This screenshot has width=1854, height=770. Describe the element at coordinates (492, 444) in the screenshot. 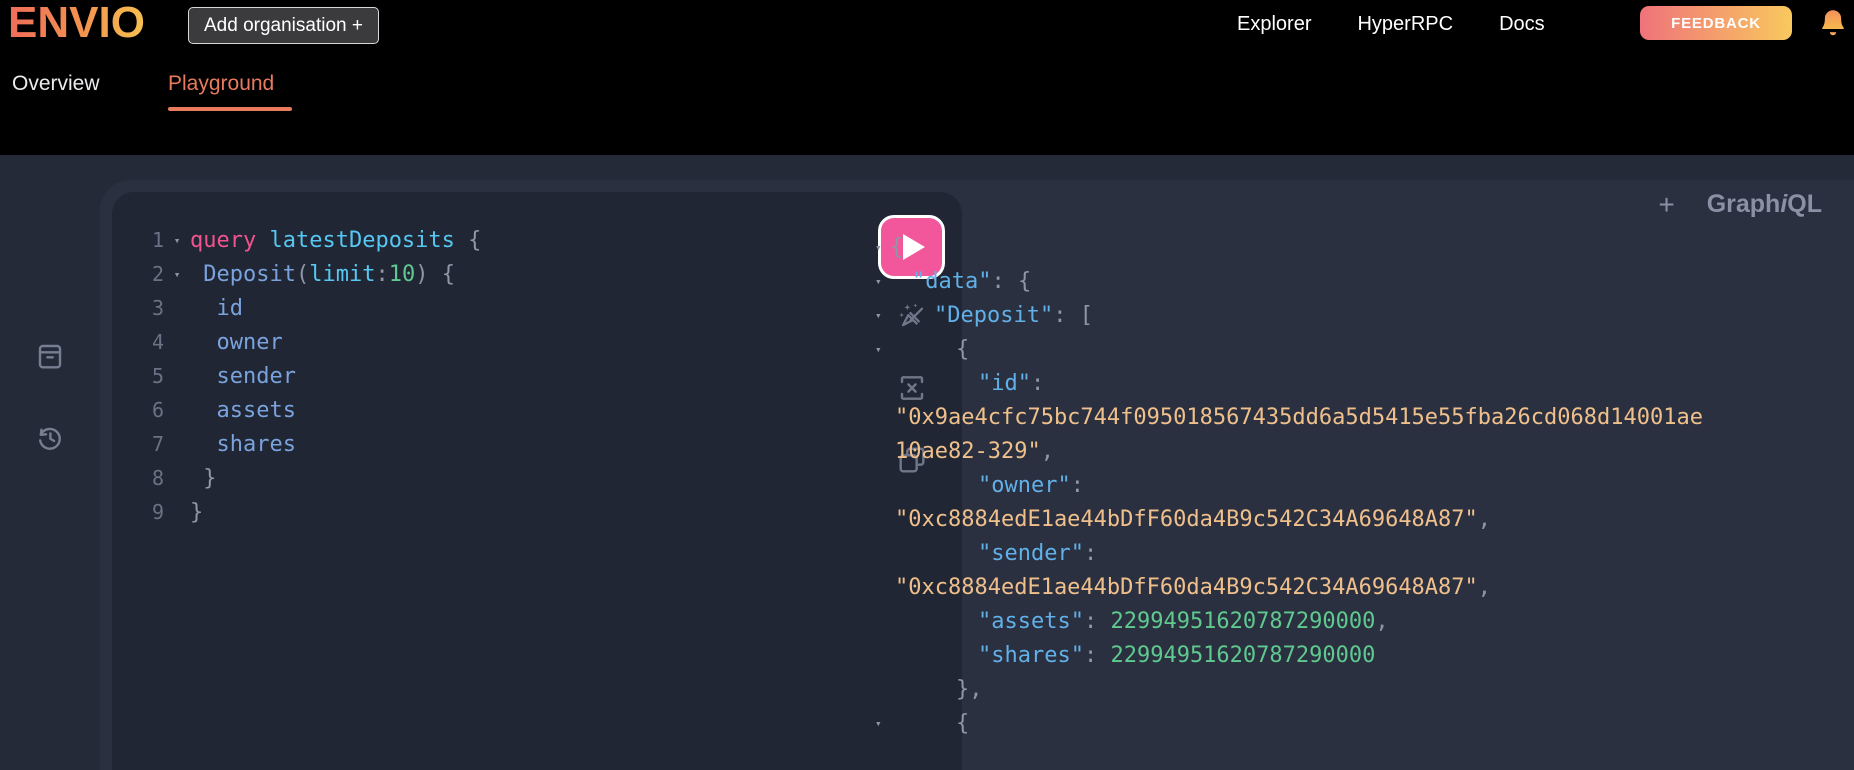

I see `editor-line: 7 shares` at that location.